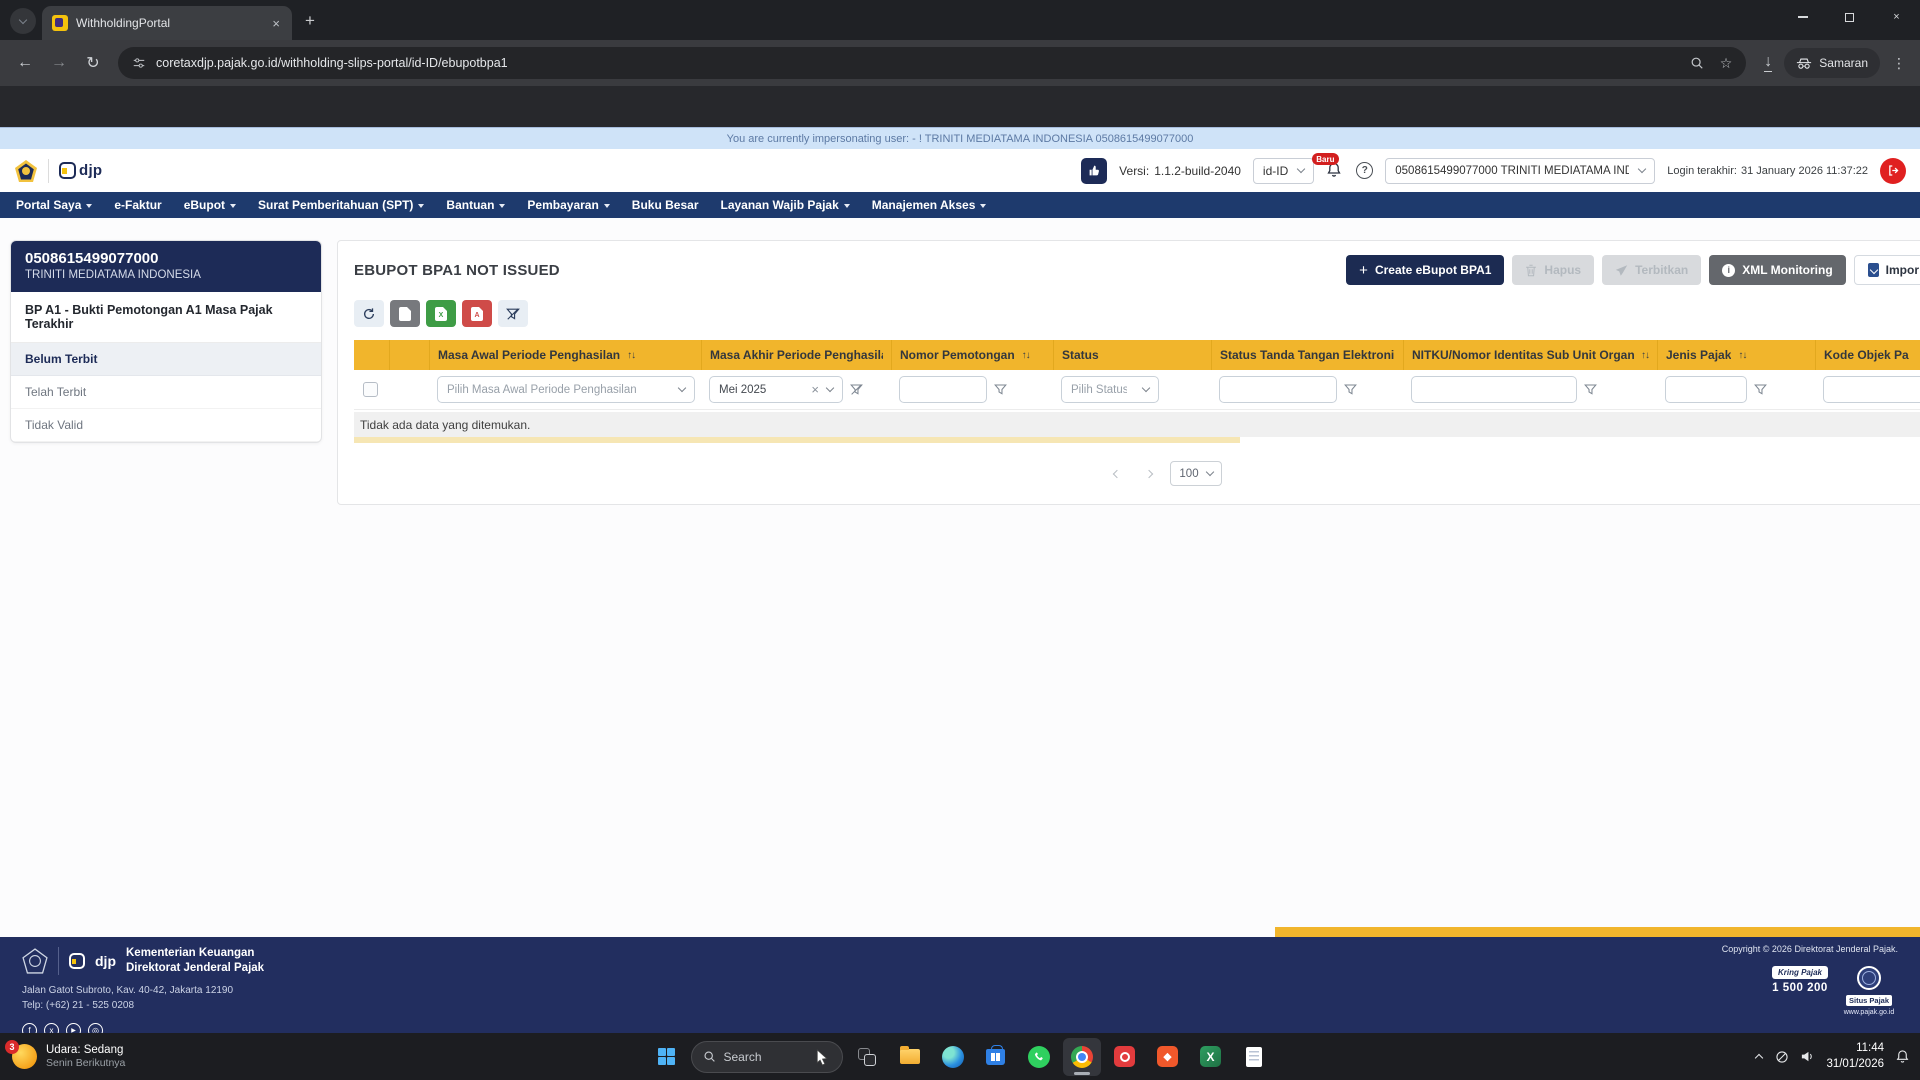  I want to click on window-minimize-button, so click(1802, 17).